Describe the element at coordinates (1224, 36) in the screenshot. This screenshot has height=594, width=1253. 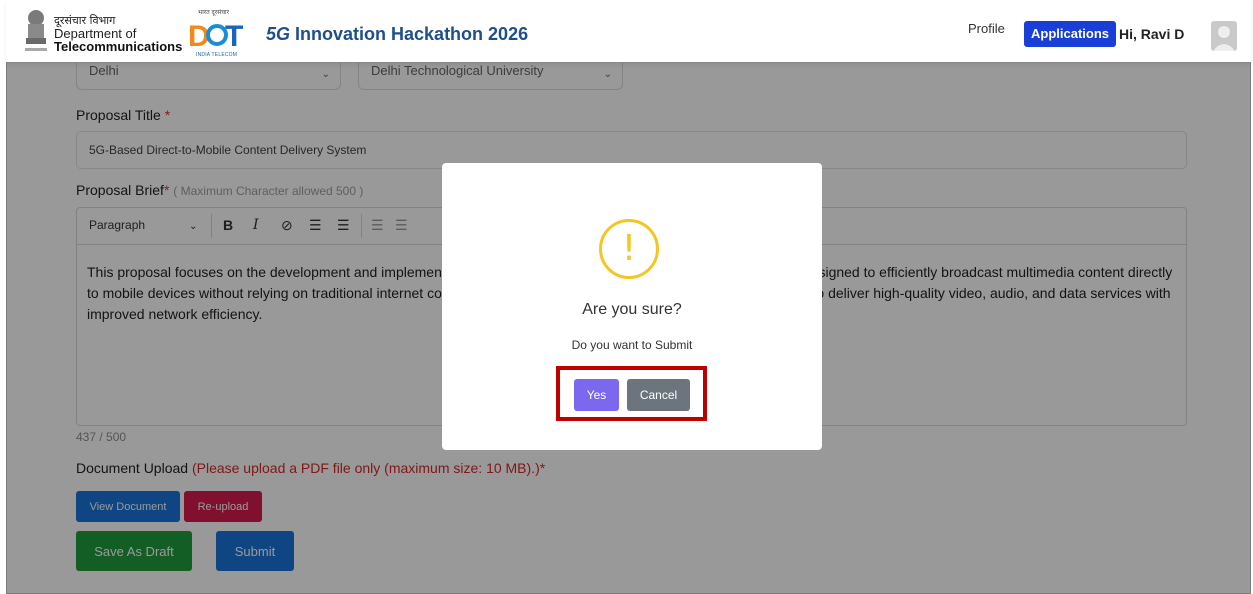
I see `avatar-icon` at that location.